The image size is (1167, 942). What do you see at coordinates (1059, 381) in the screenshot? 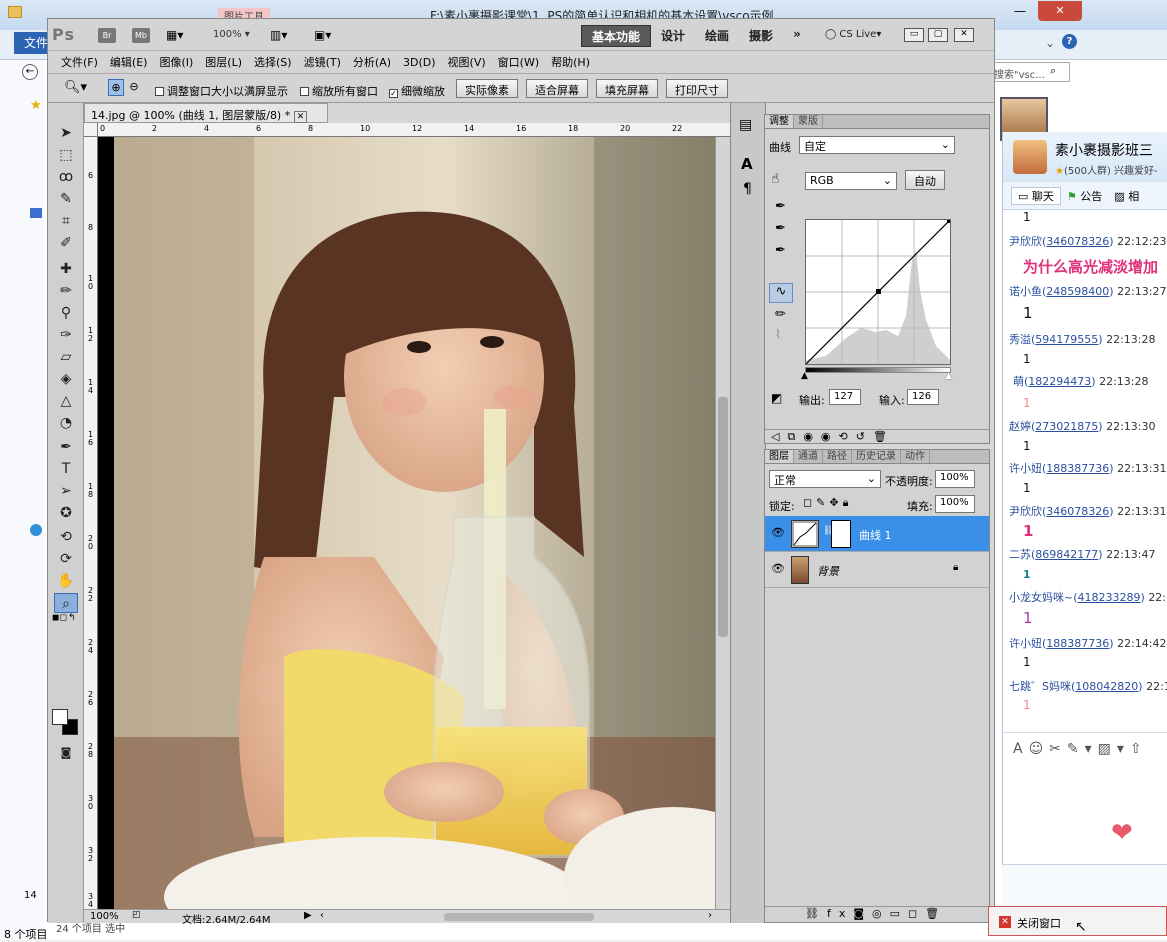
I see `message-user-id: 182294473` at bounding box center [1059, 381].